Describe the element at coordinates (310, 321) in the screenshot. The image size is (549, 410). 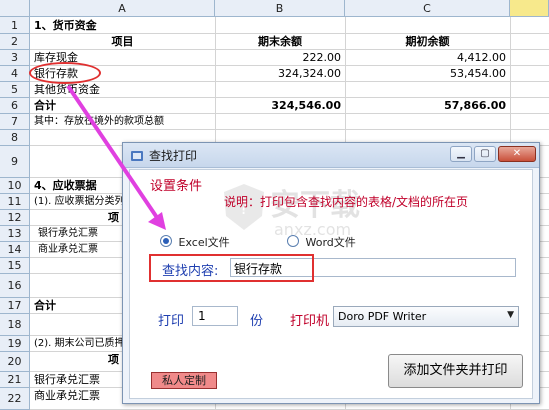
I see `printer-label: 打印机` at that location.